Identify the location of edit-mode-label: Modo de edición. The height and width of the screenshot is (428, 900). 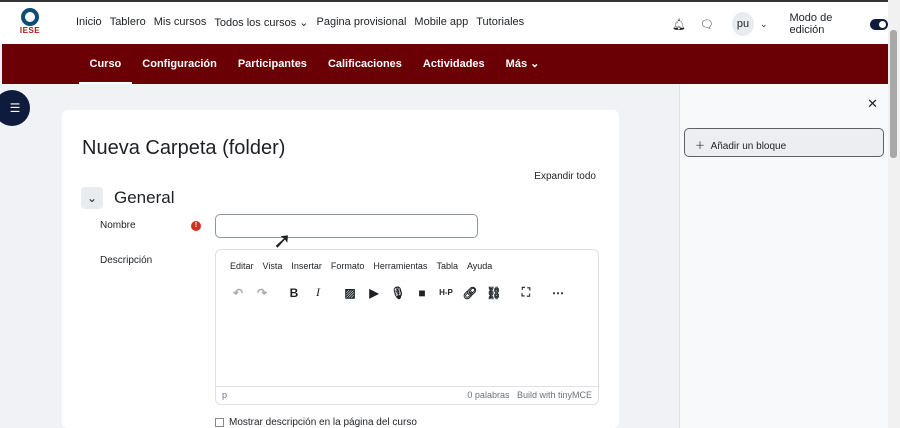
(811, 24).